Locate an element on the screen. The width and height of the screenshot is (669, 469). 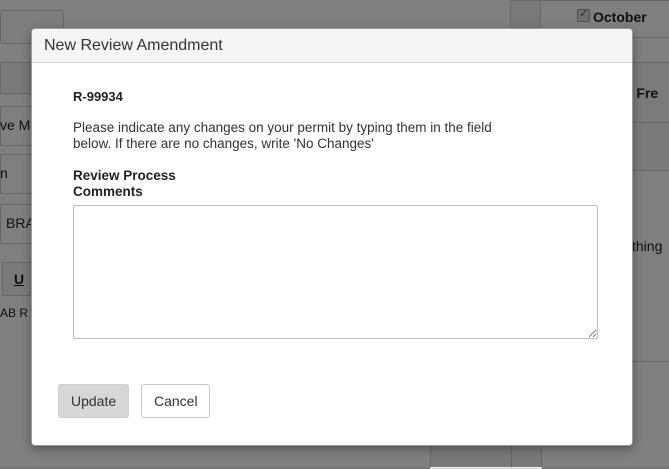
record-id: R-99934 is located at coordinates (98, 96).